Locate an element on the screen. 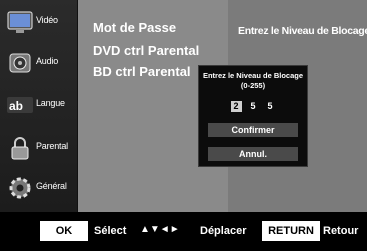  sidebar-item-label: Audio is located at coordinates (47, 61).